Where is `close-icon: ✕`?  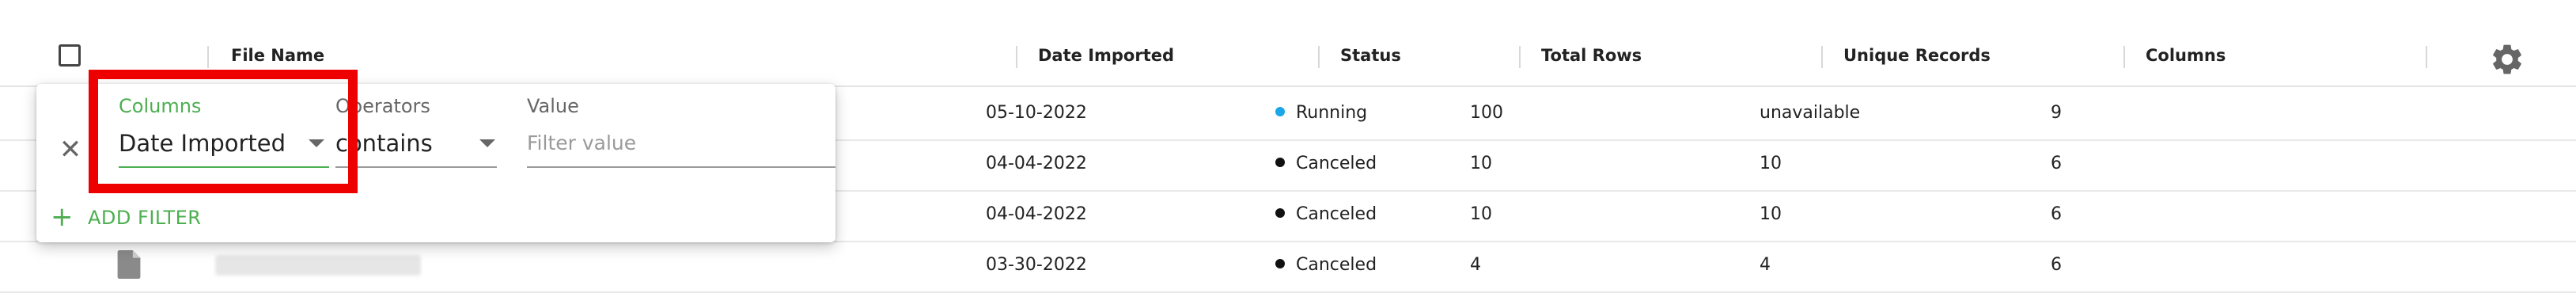
close-icon: ✕ is located at coordinates (70, 150).